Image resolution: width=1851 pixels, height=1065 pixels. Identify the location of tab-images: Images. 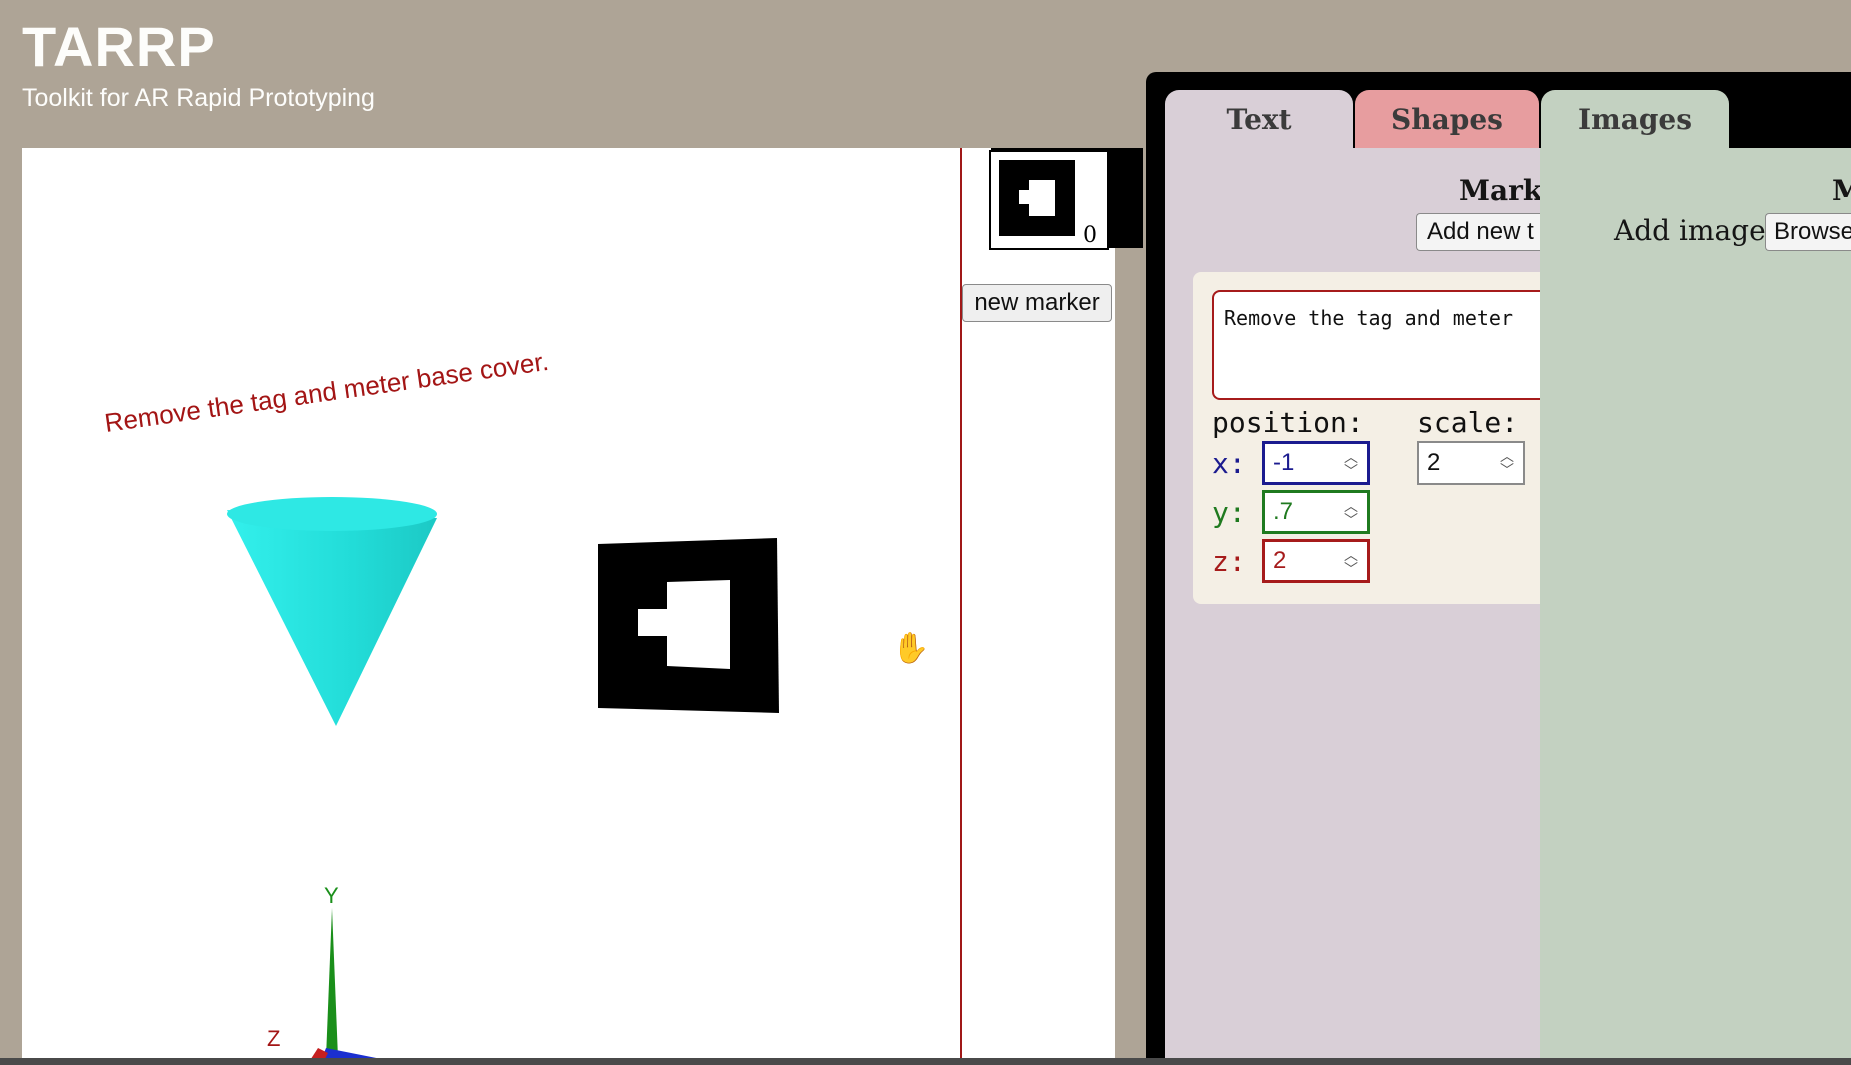
(1635, 119).